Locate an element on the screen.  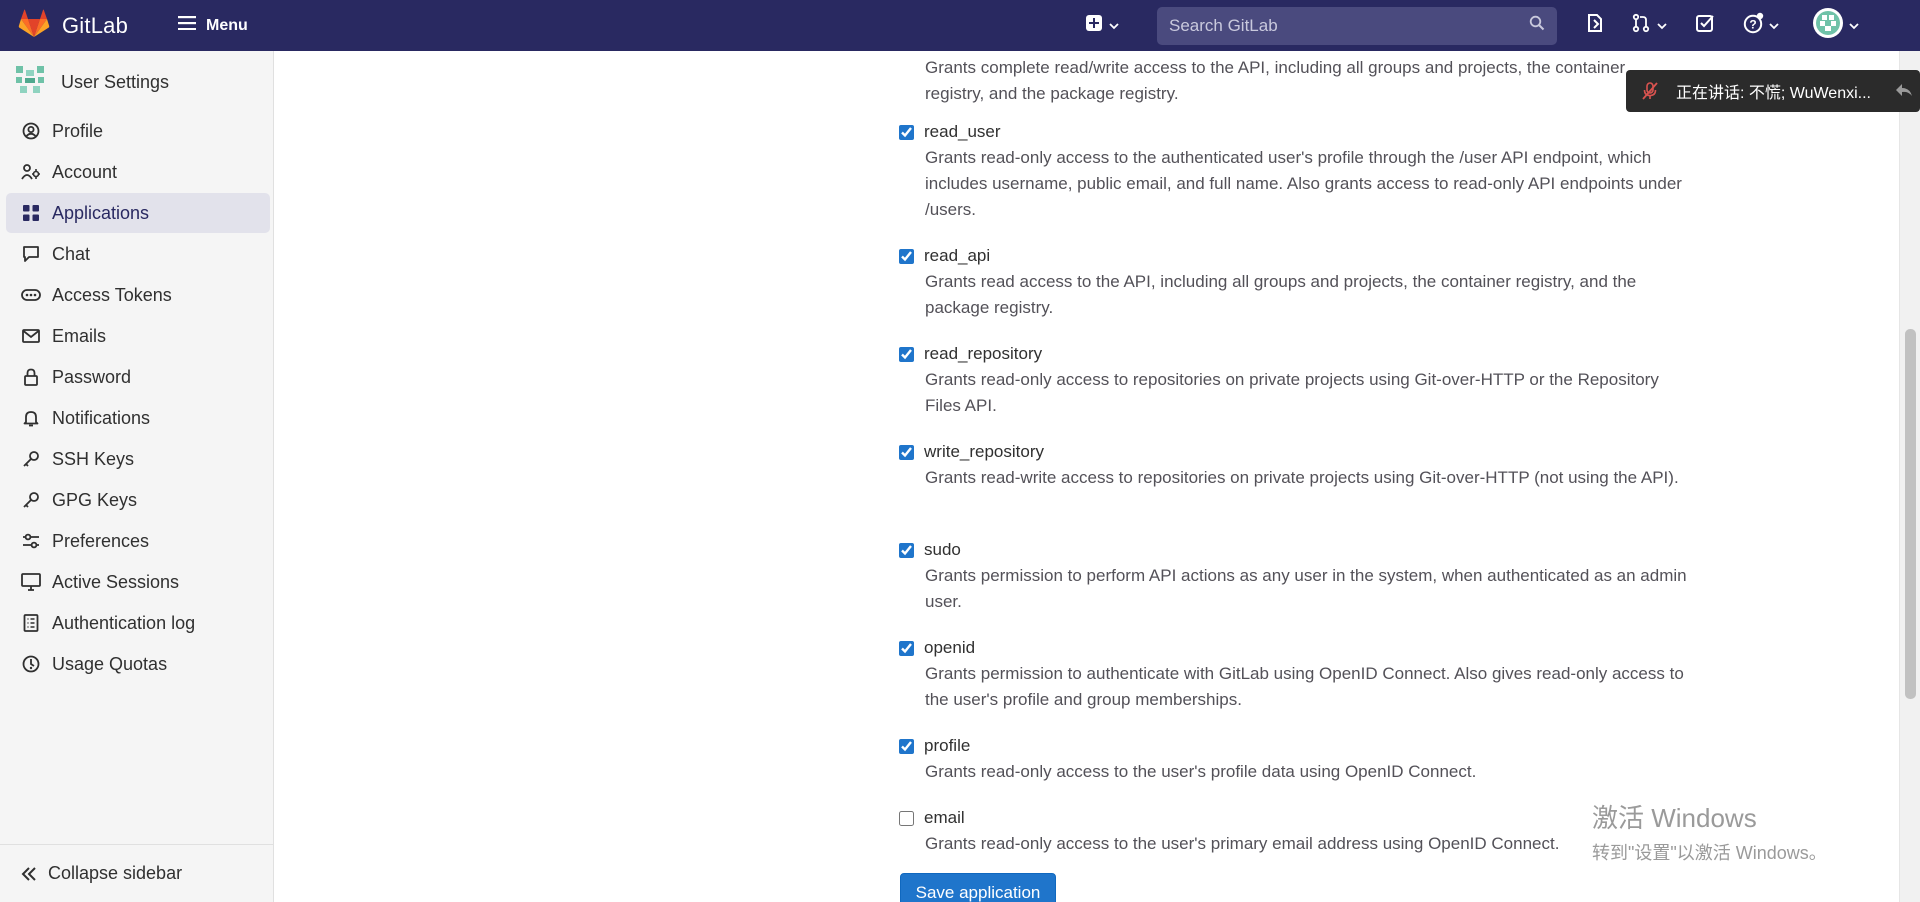
scope-checkbox-read-repository is located at coordinates (906, 354).